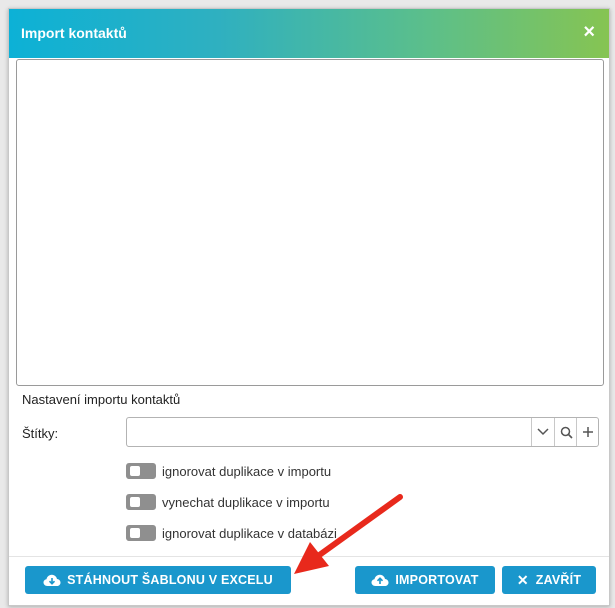  What do you see at coordinates (329, 432) in the screenshot?
I see `tags-input` at bounding box center [329, 432].